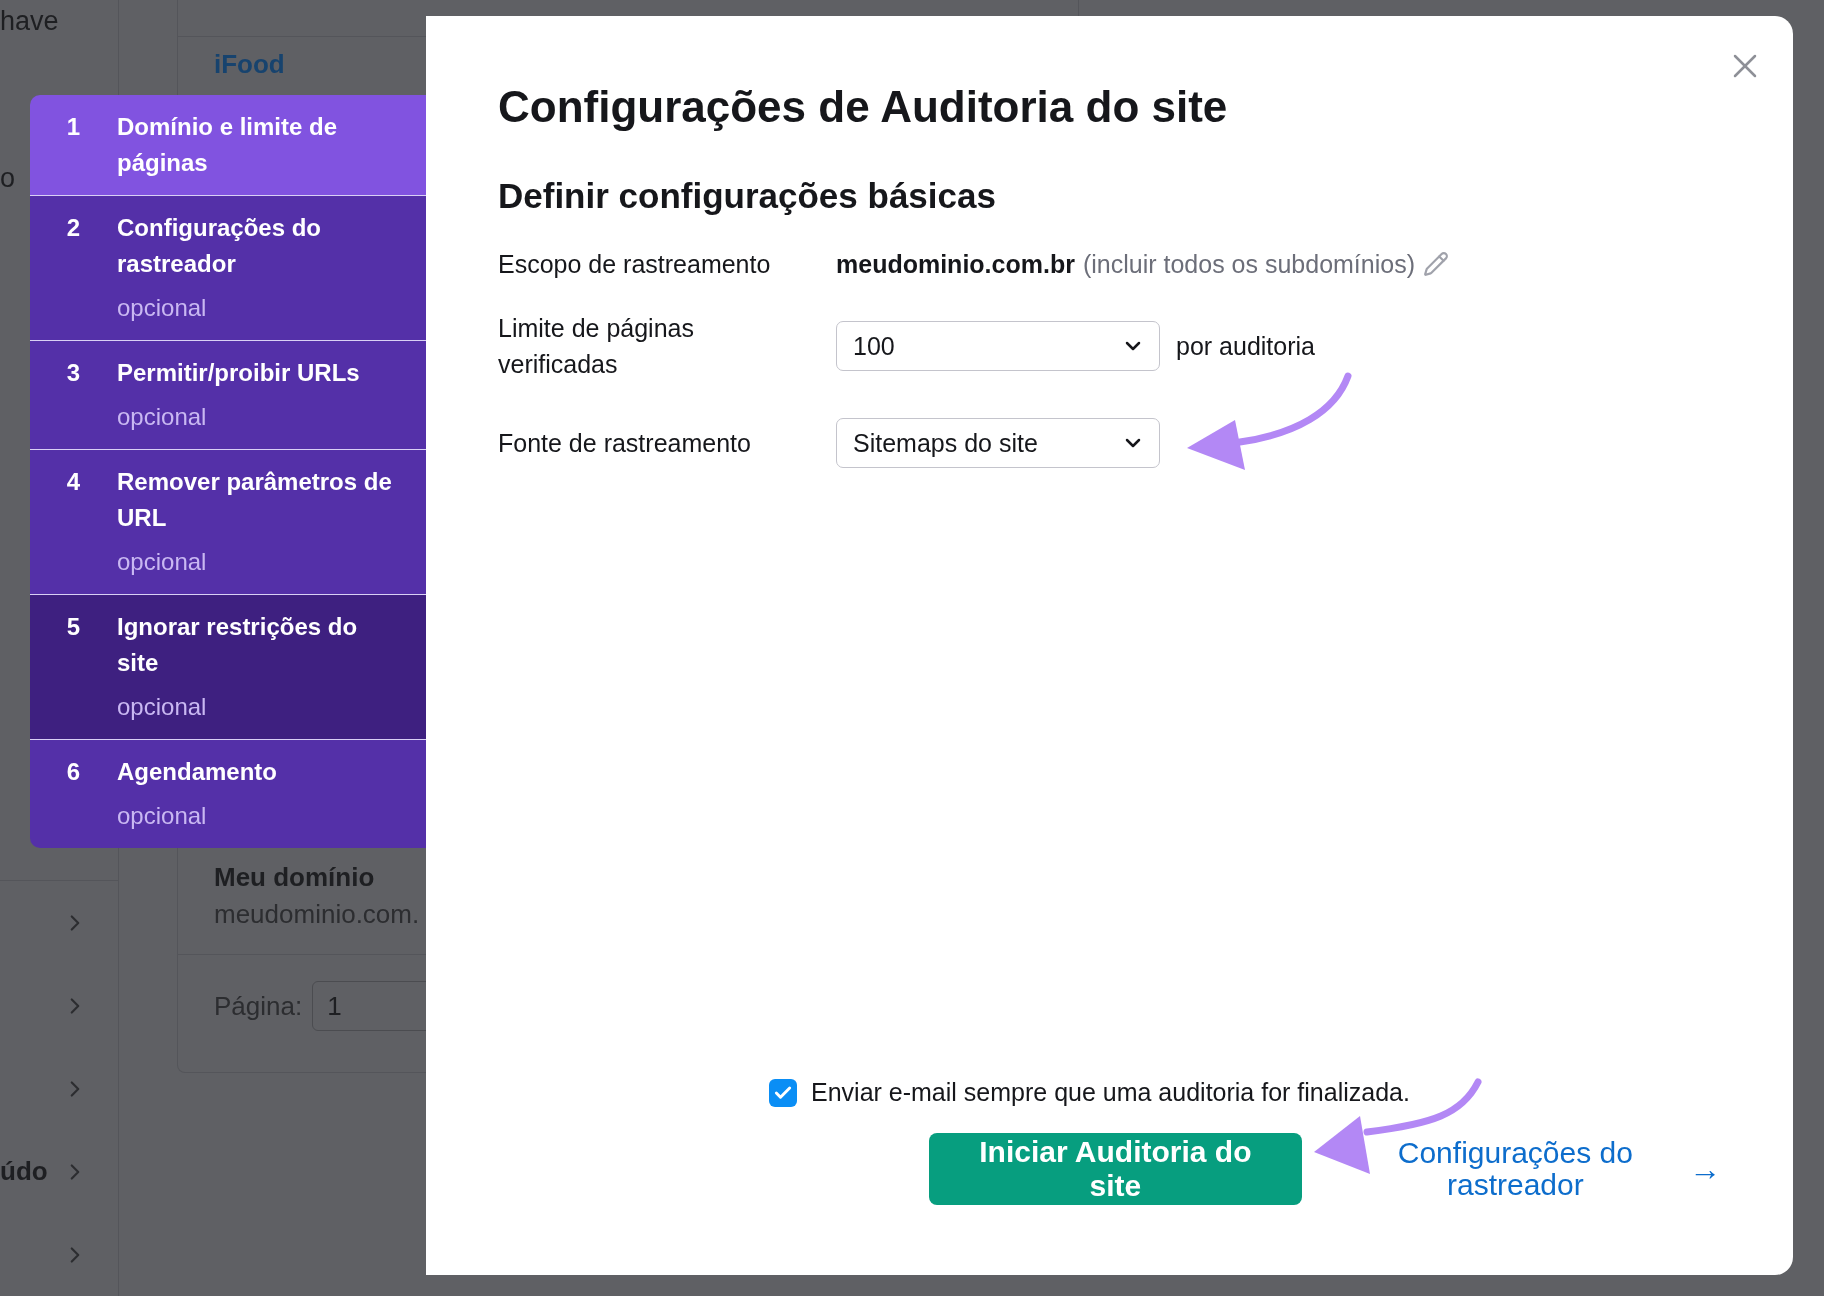 The width and height of the screenshot is (1824, 1296). Describe the element at coordinates (238, 645) in the screenshot. I see `step-title: Ignorar restrições do site` at that location.